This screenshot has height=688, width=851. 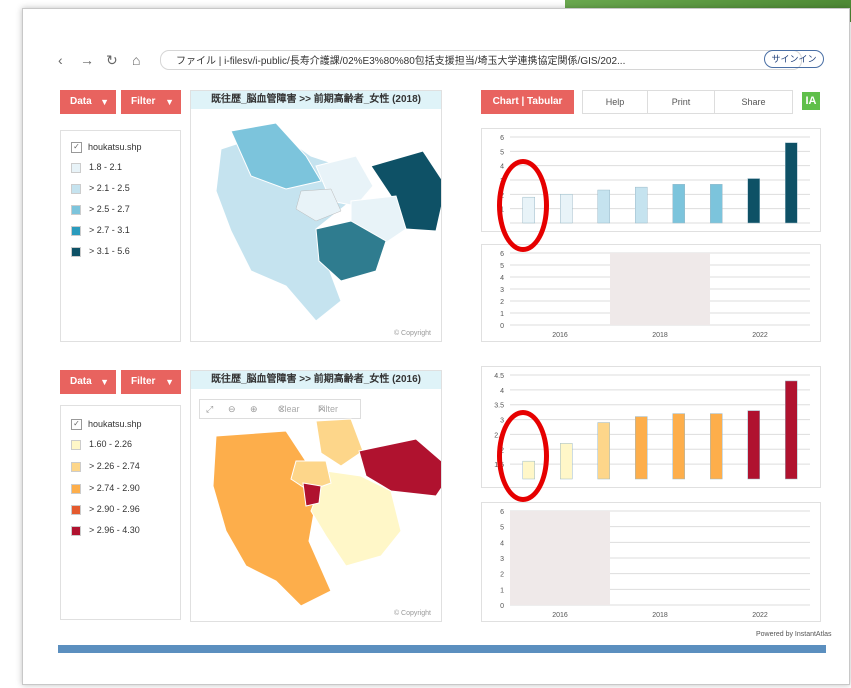 What do you see at coordinates (794, 634) in the screenshot?
I see `powered-by: Powered by InstantAtlas` at bounding box center [794, 634].